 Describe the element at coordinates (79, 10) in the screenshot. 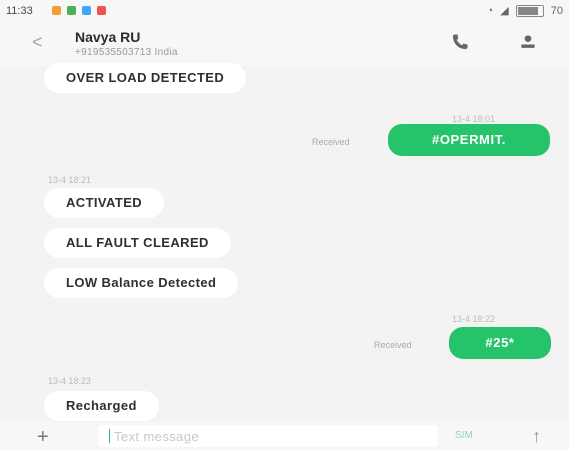

I see `notification-icons` at that location.